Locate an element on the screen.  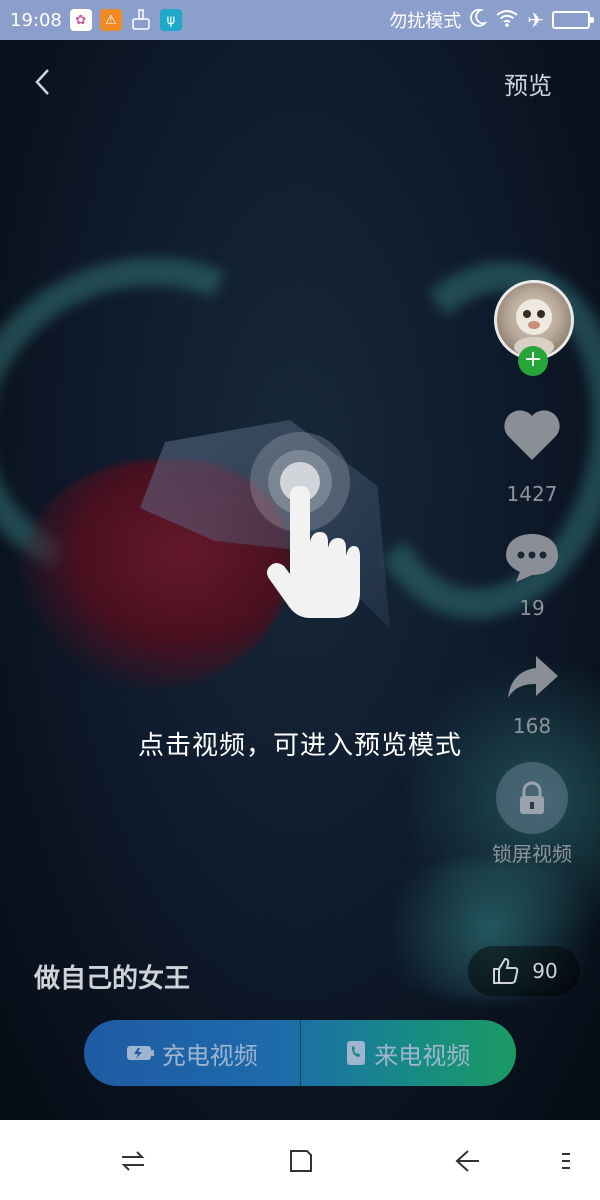
wifi-icon is located at coordinates (507, 20).